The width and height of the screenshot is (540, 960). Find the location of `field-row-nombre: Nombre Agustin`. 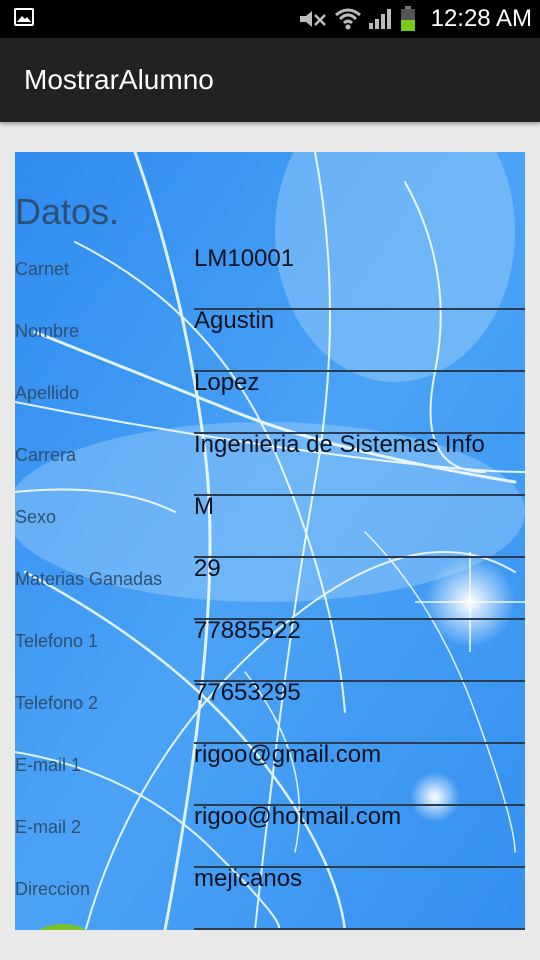

field-row-nombre: Nombre Agustin is located at coordinates (270, 334).